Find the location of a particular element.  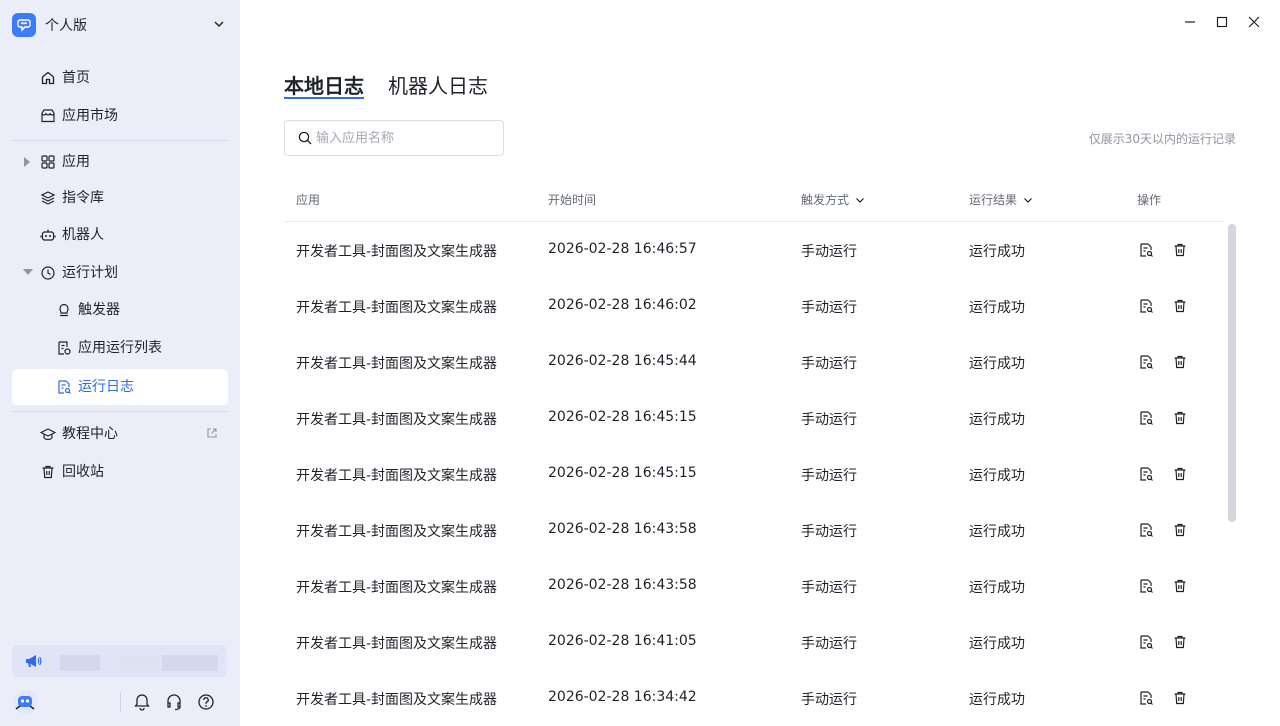

market-icon is located at coordinates (48, 116).